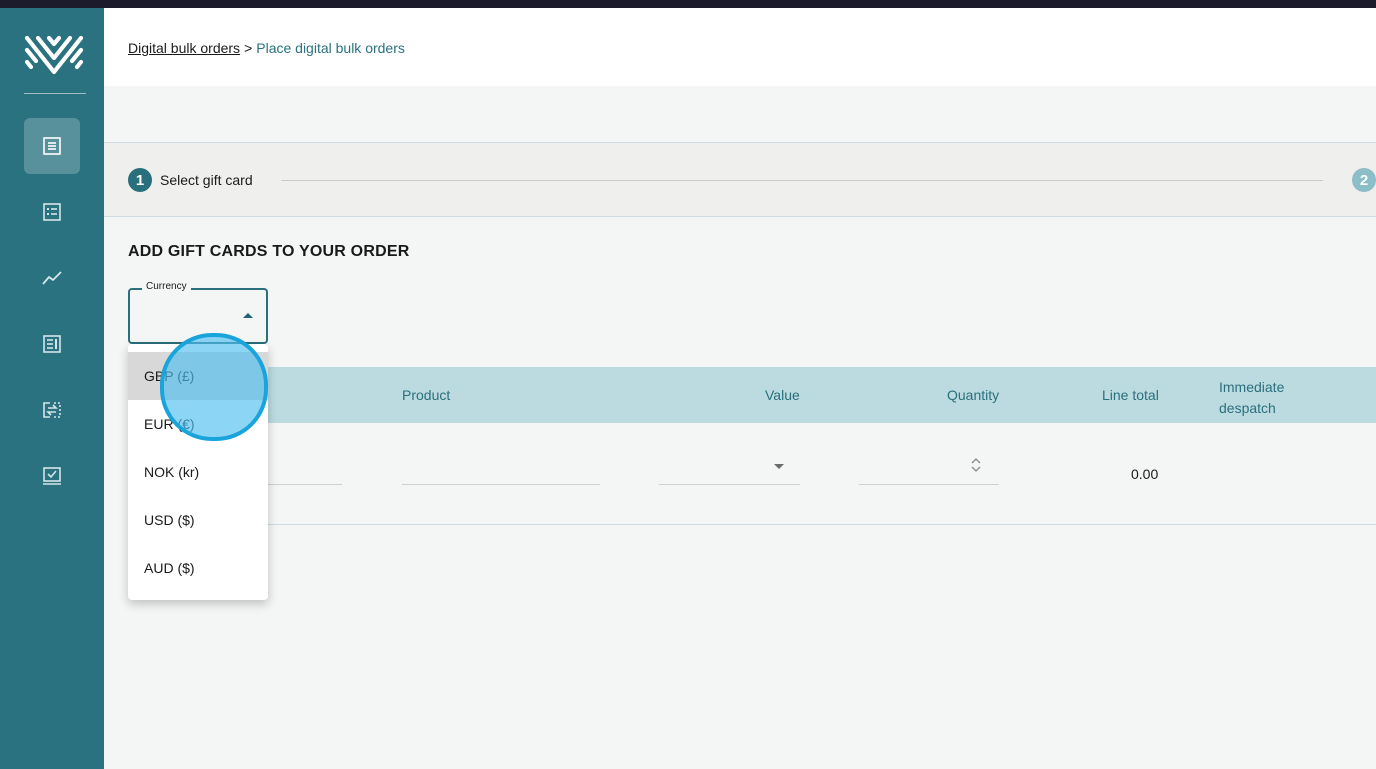  Describe the element at coordinates (729, 484) in the screenshot. I see `value-select` at that location.